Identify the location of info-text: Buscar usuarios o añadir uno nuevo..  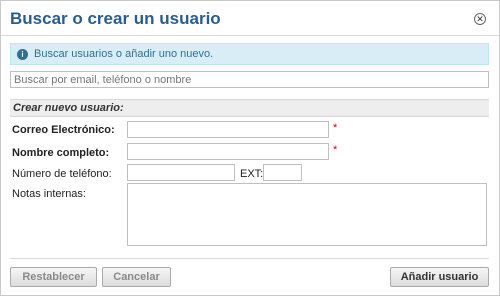
(124, 54).